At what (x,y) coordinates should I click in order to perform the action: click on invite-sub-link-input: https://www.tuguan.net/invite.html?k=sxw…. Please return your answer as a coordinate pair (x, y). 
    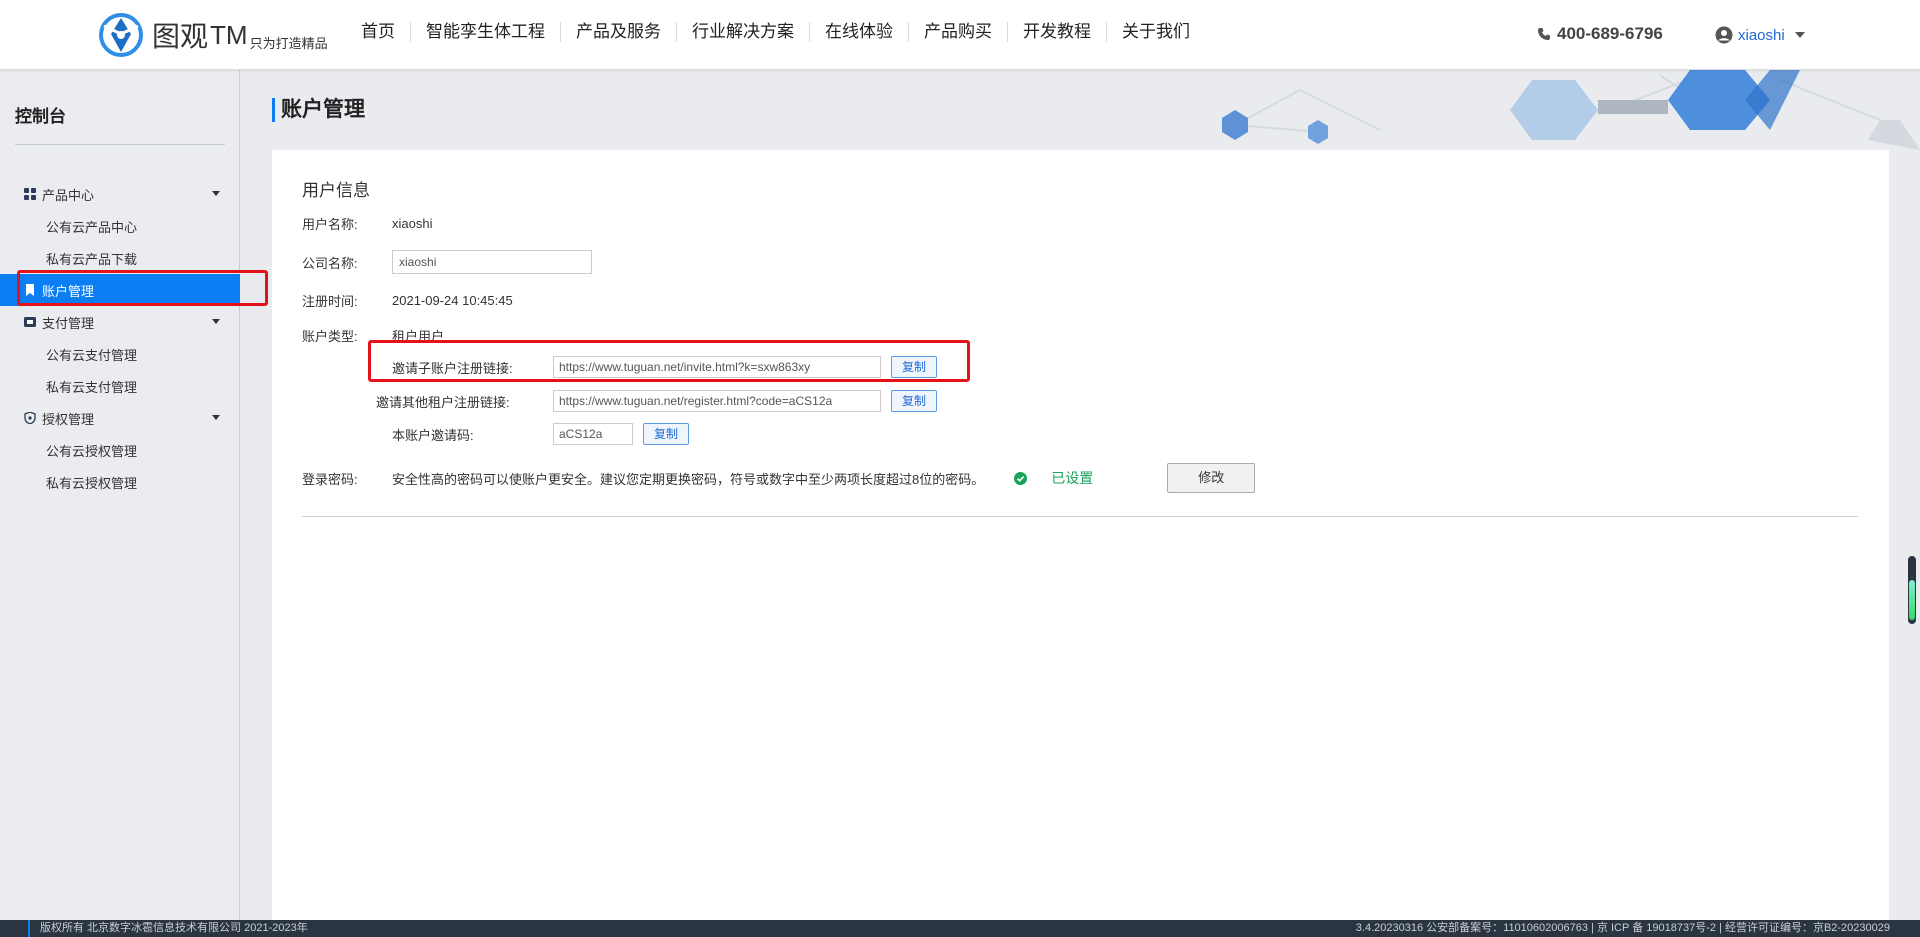
    Looking at the image, I should click on (717, 367).